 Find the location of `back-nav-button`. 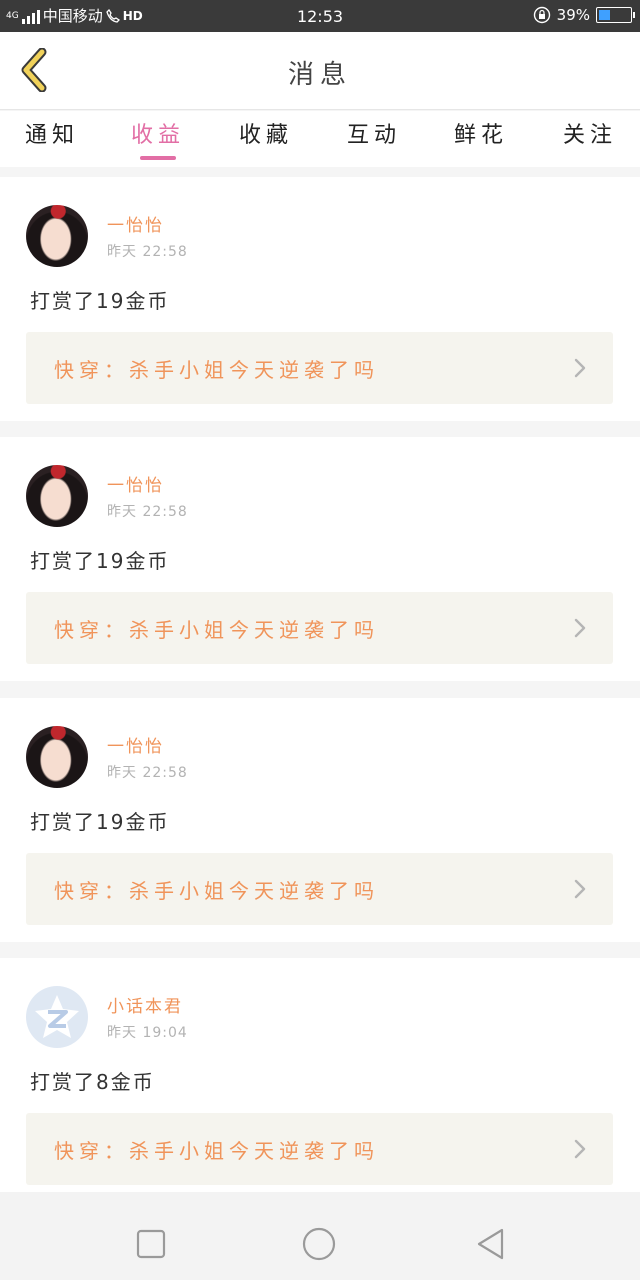

back-nav-button is located at coordinates (491, 1244).